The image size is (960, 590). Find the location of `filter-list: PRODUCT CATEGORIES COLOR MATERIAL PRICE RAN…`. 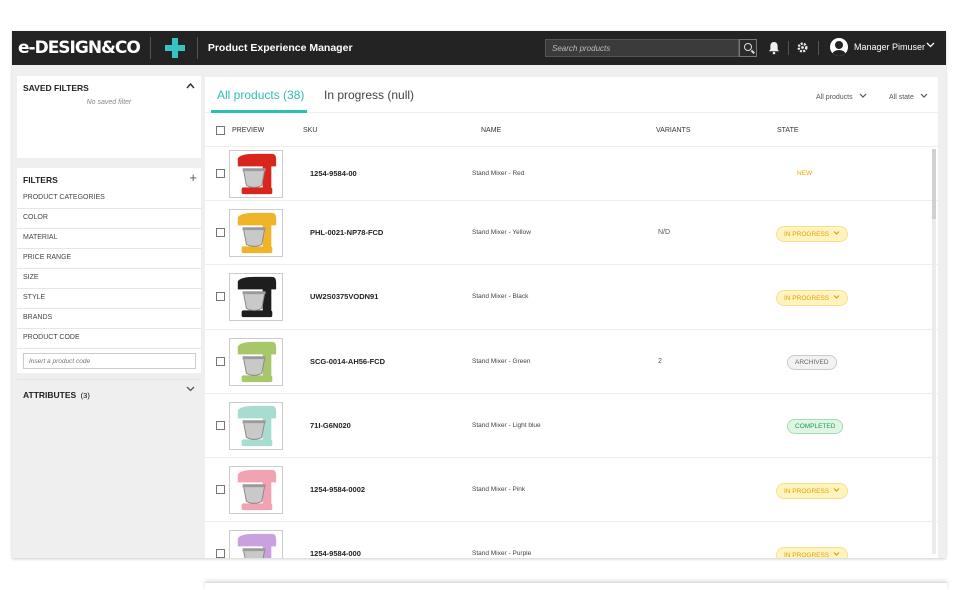

filter-list: PRODUCT CATEGORIES COLOR MATERIAL PRICE RAN… is located at coordinates (109, 269).